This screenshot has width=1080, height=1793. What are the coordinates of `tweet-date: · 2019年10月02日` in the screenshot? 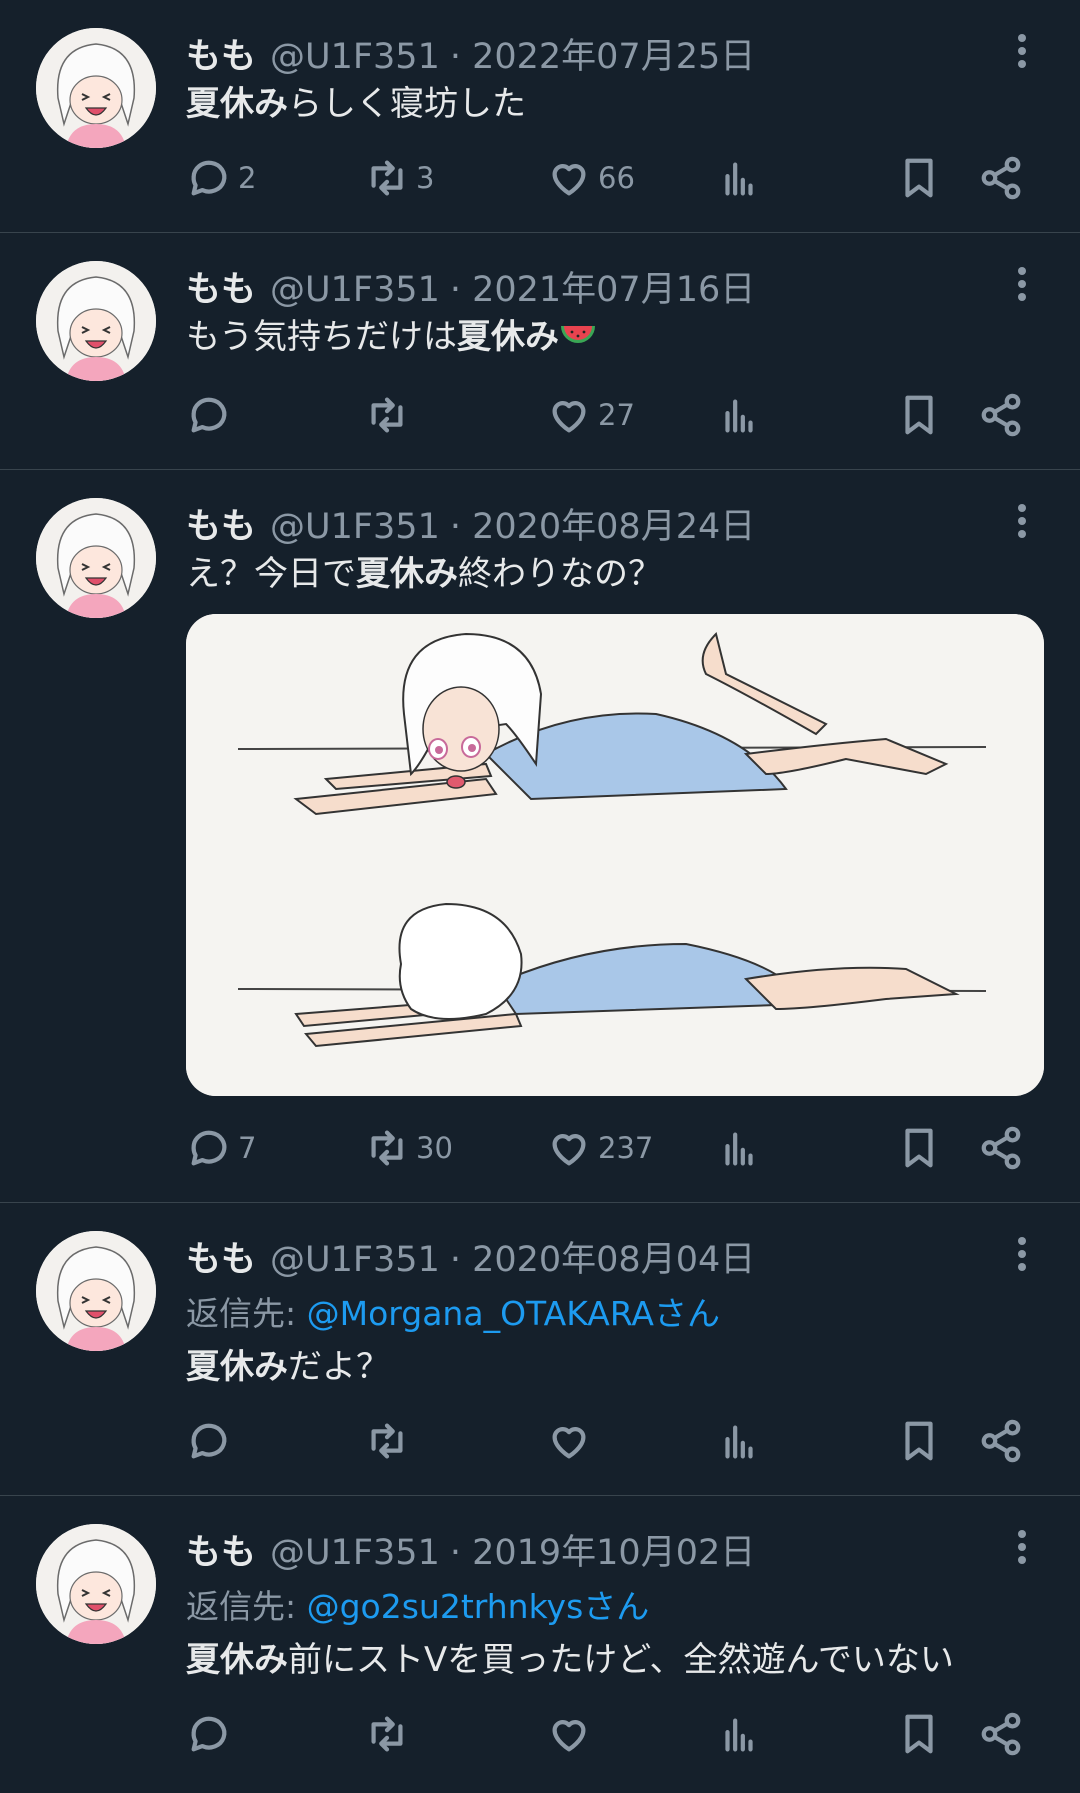 It's located at (602, 1549).